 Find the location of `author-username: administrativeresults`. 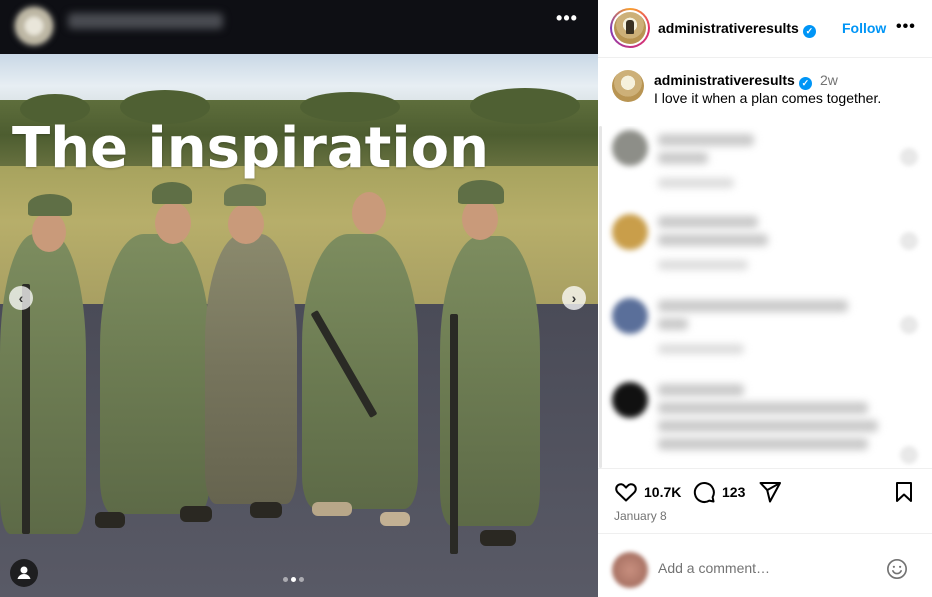

author-username: administrativeresults is located at coordinates (728, 28).